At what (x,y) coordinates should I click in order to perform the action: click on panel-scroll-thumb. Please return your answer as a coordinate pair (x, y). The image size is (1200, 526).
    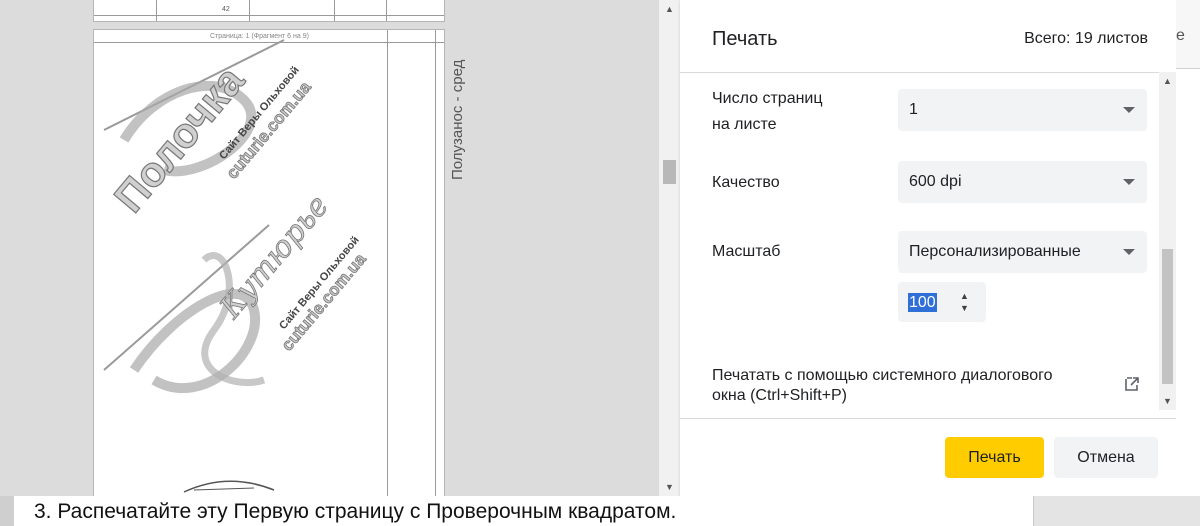
    Looking at the image, I should click on (1167, 316).